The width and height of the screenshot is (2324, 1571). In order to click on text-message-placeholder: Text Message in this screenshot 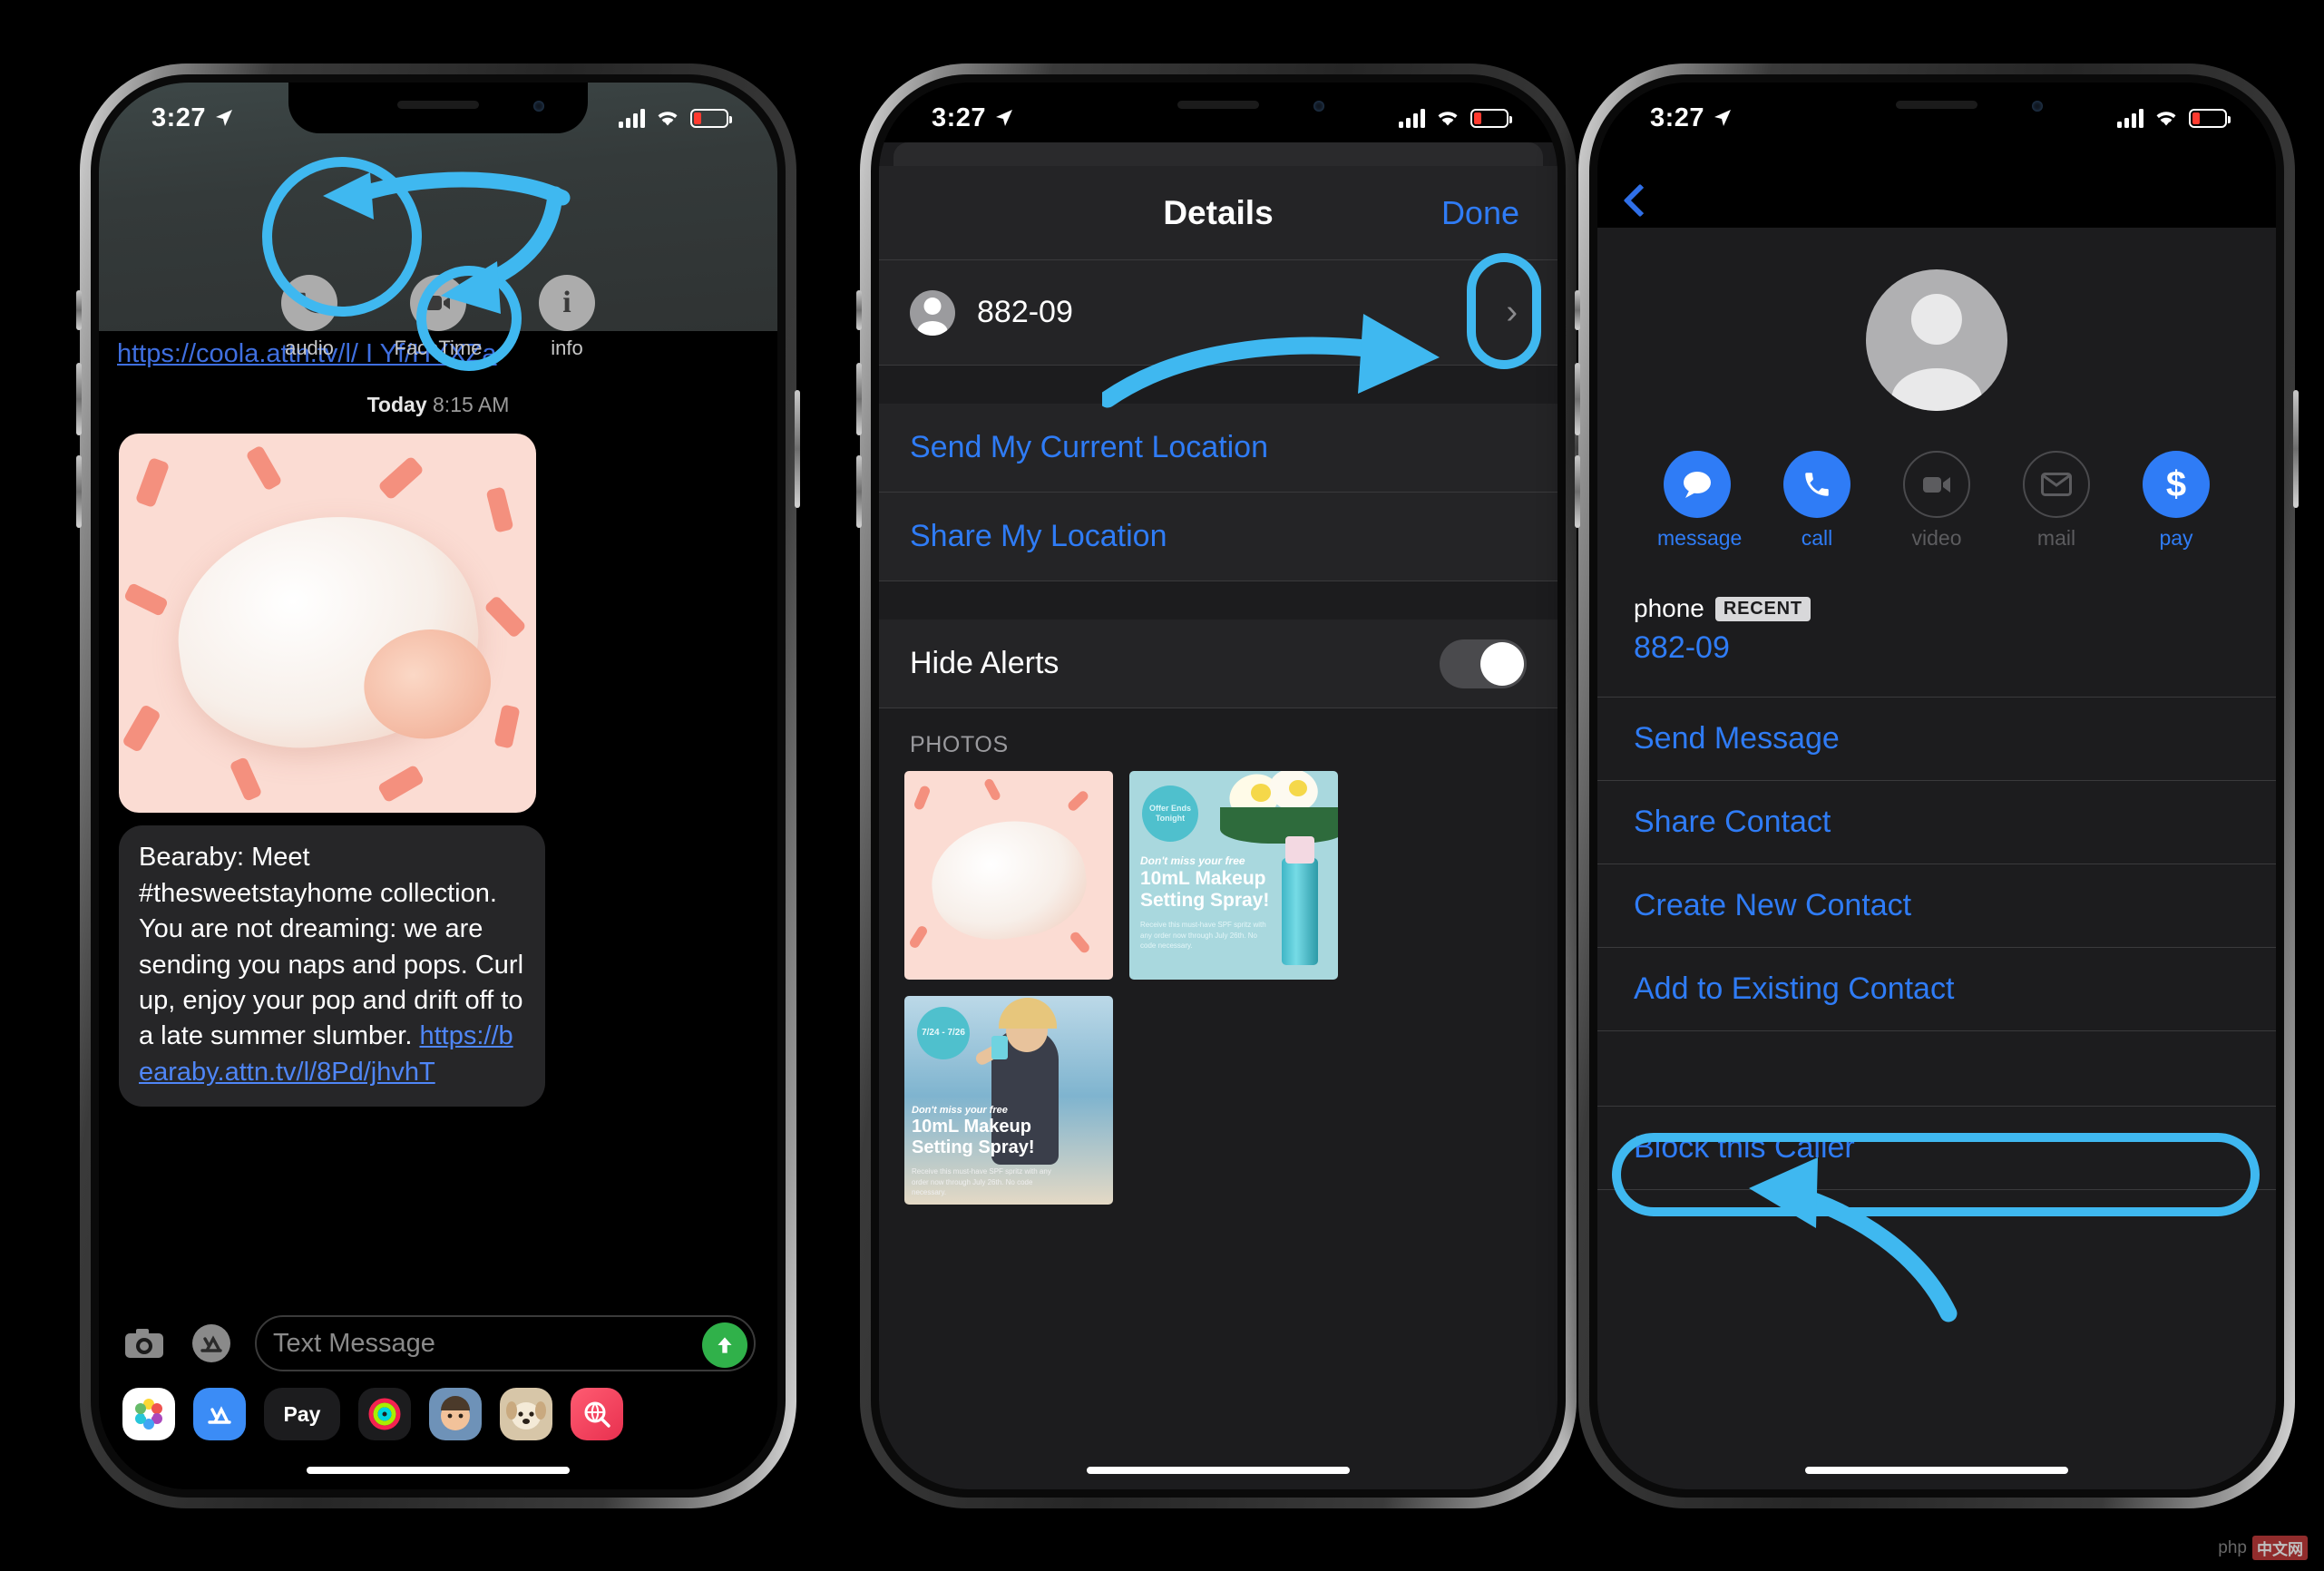, I will do `click(354, 1343)`.